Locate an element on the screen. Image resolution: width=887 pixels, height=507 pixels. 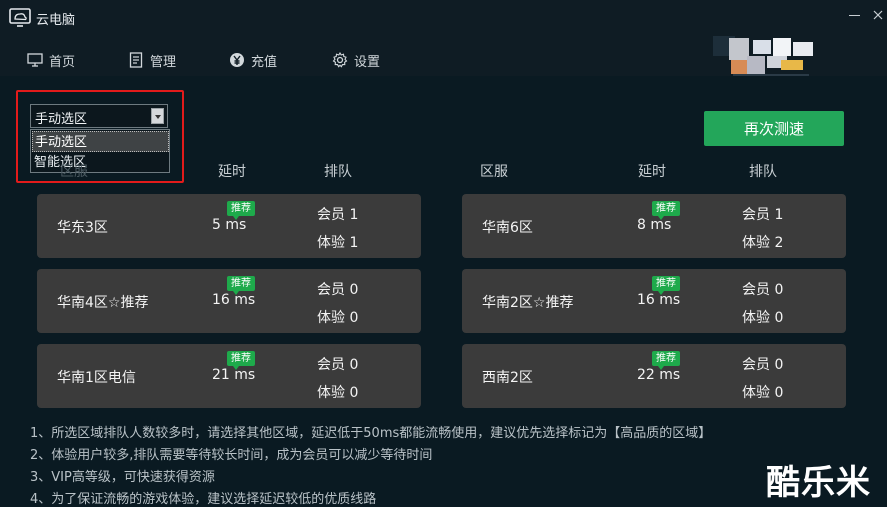
cloud-pc-logo-icon is located at coordinates (20, 18).